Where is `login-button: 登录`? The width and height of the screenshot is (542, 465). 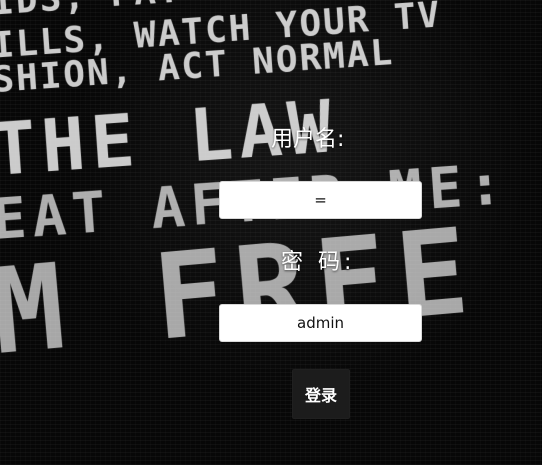 login-button: 登录 is located at coordinates (321, 394).